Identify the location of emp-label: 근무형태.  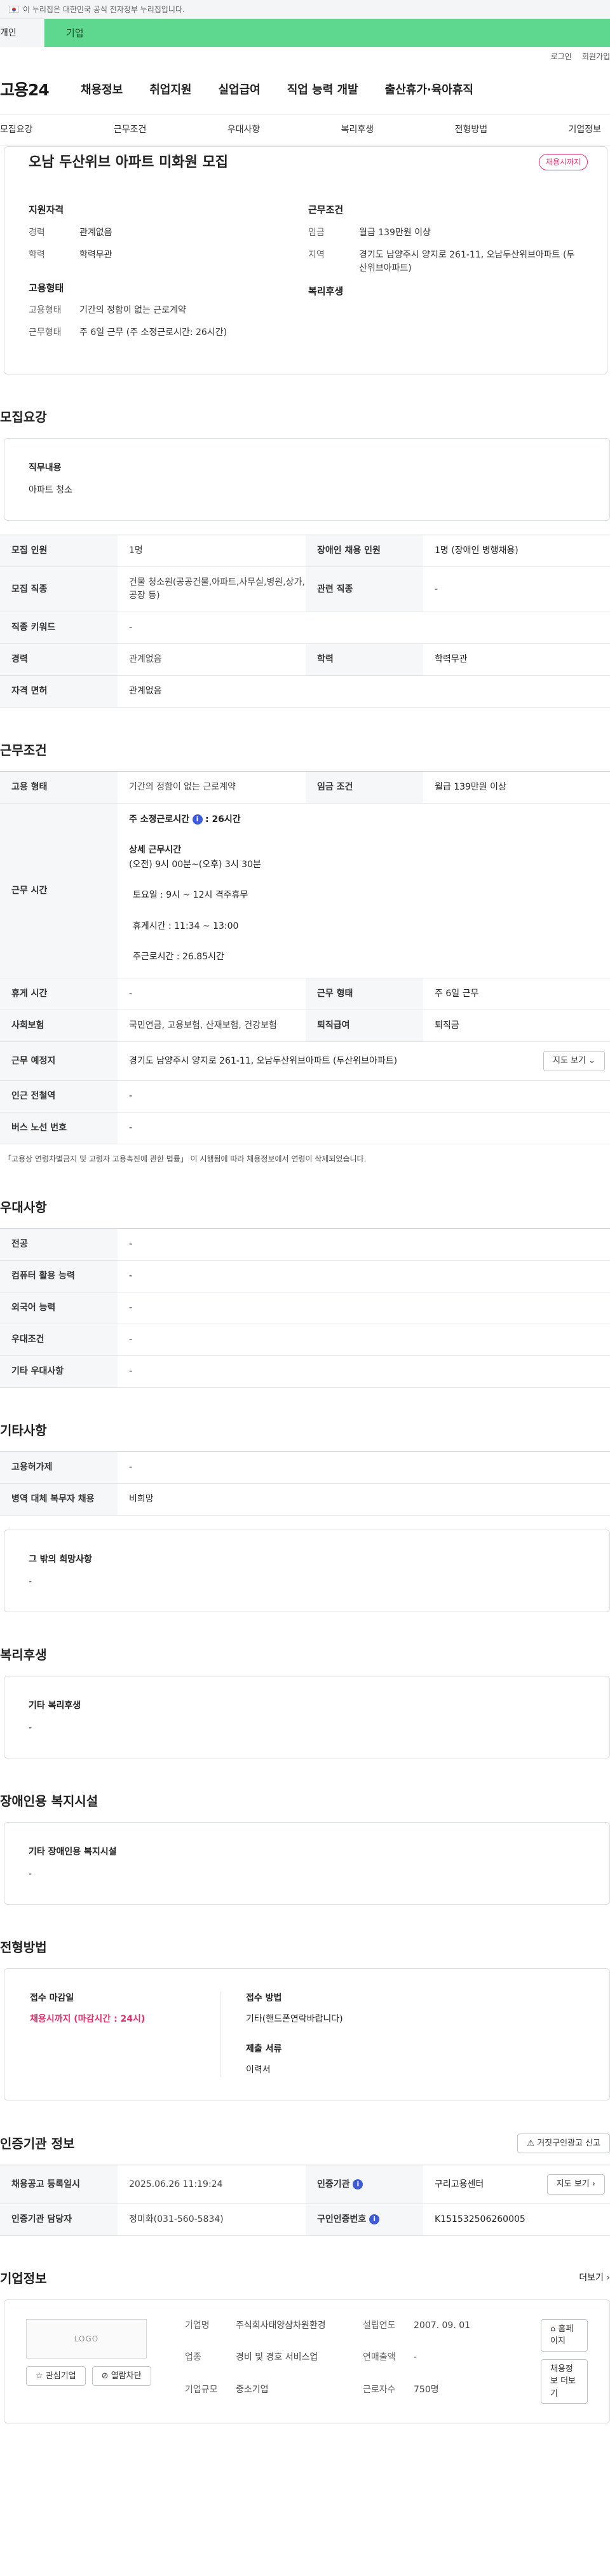
(45, 333).